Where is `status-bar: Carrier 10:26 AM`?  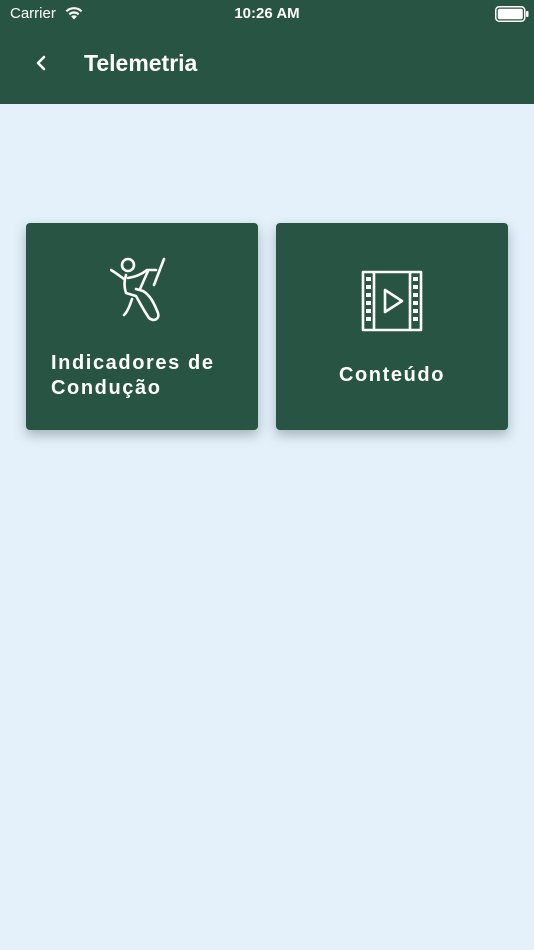
status-bar: Carrier 10:26 AM is located at coordinates (267, 14).